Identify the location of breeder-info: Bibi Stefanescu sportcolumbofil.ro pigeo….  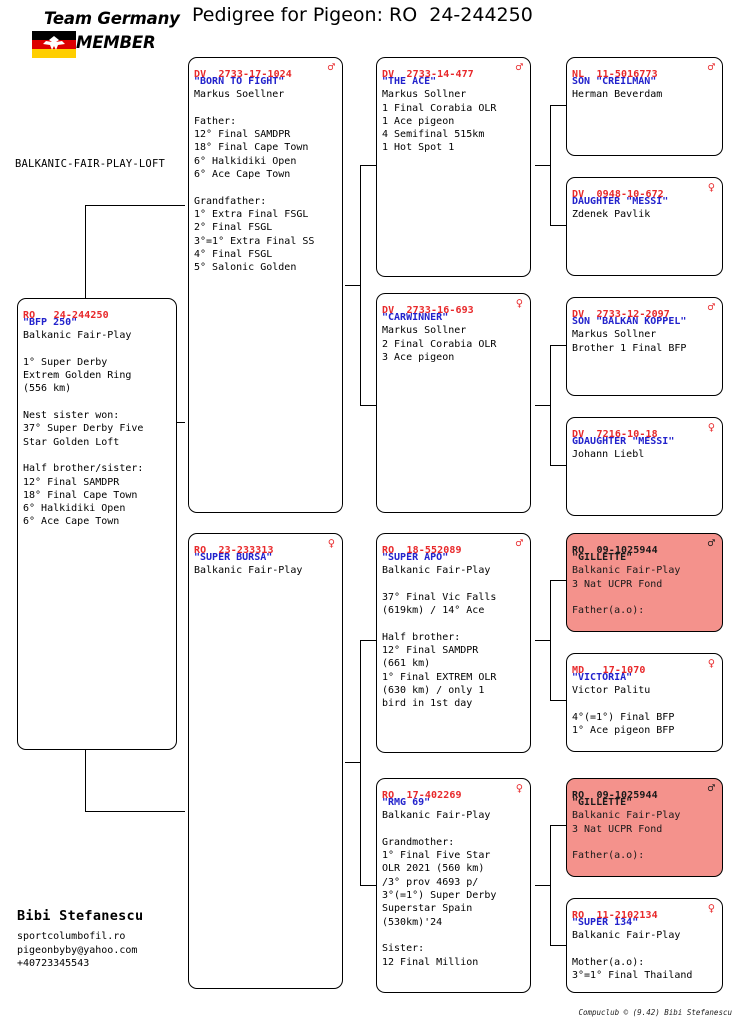
(104, 939).